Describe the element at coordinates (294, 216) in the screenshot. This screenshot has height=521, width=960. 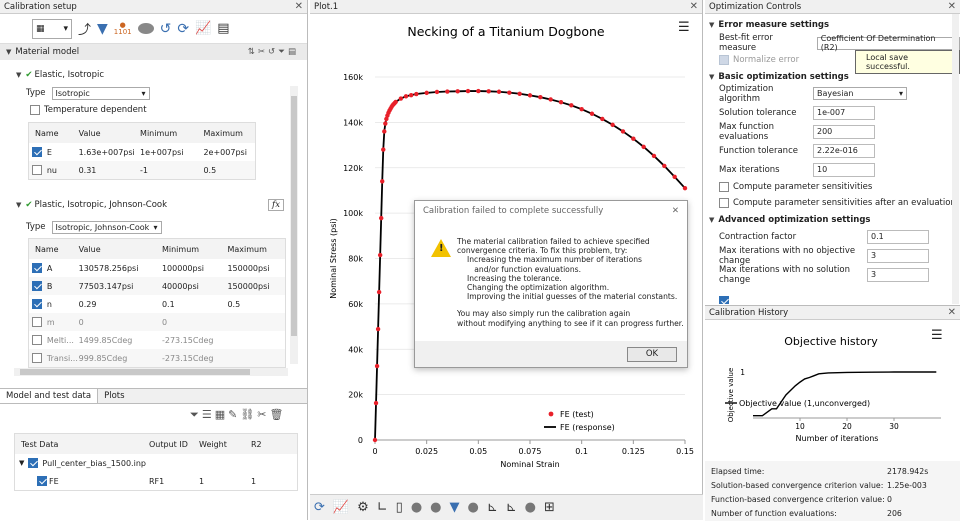
I see `scroll-thumb` at that location.